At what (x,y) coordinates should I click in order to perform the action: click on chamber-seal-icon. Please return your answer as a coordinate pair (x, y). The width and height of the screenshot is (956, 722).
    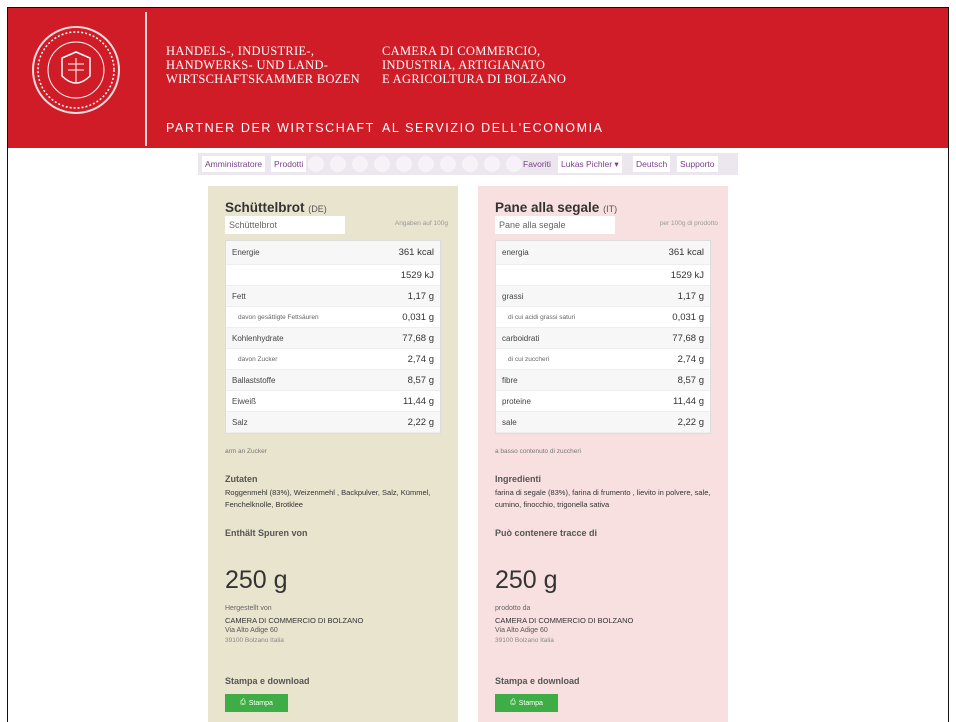
    Looking at the image, I should click on (76, 70).